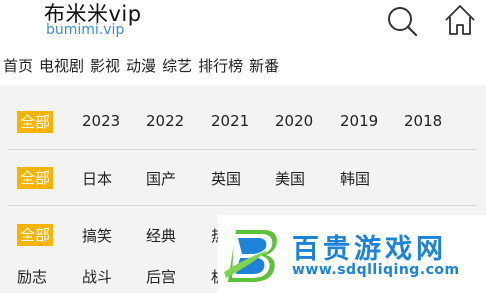  I want to click on genre-chip: 经典, so click(161, 235).